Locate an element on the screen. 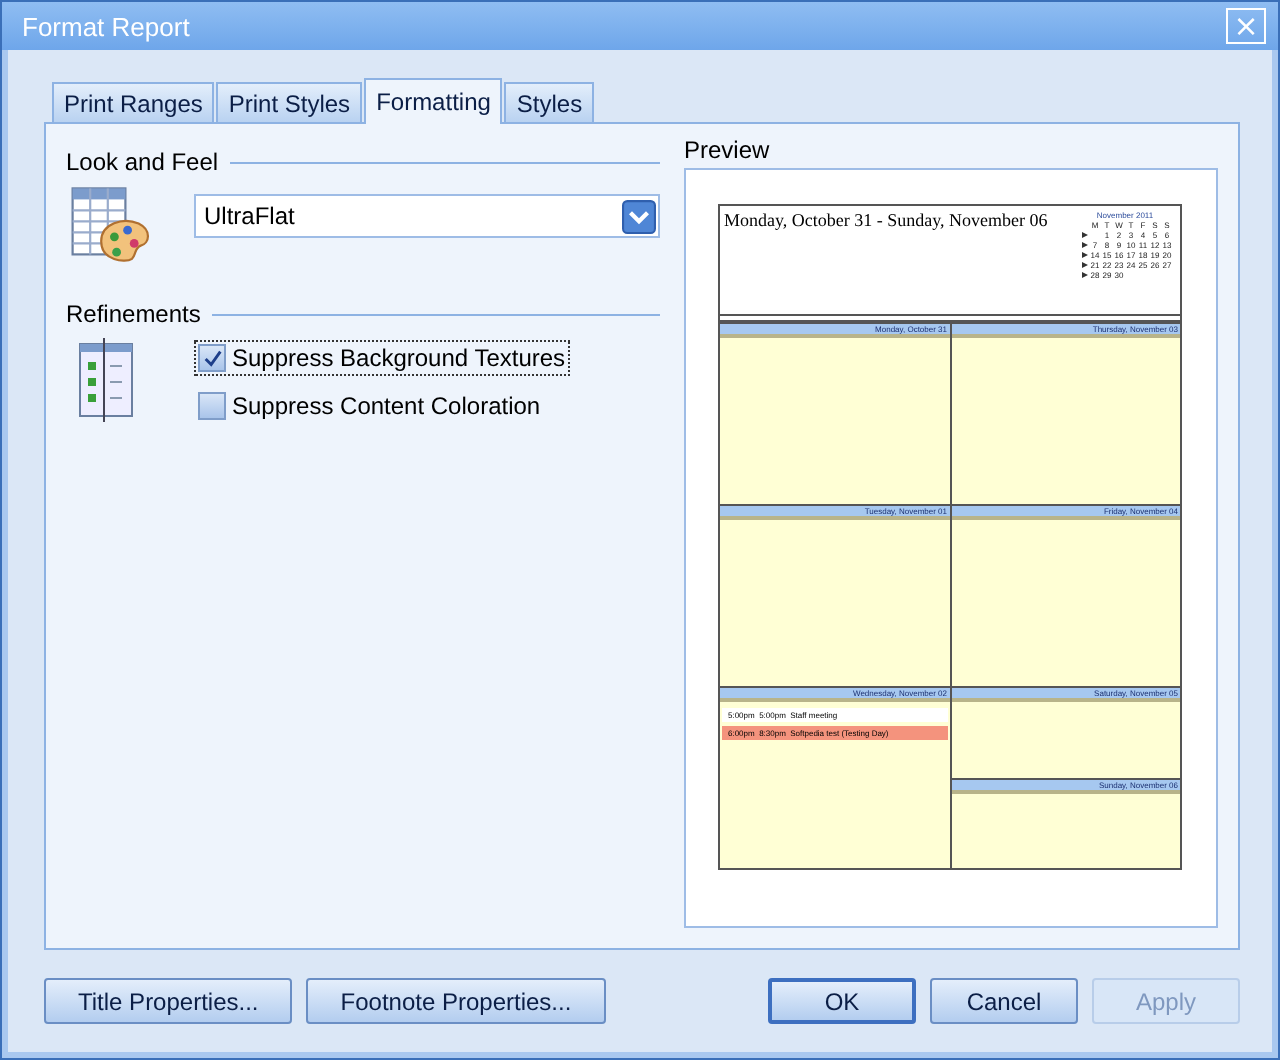 The height and width of the screenshot is (1060, 1280). section-label: Look and Feel is located at coordinates (142, 162).